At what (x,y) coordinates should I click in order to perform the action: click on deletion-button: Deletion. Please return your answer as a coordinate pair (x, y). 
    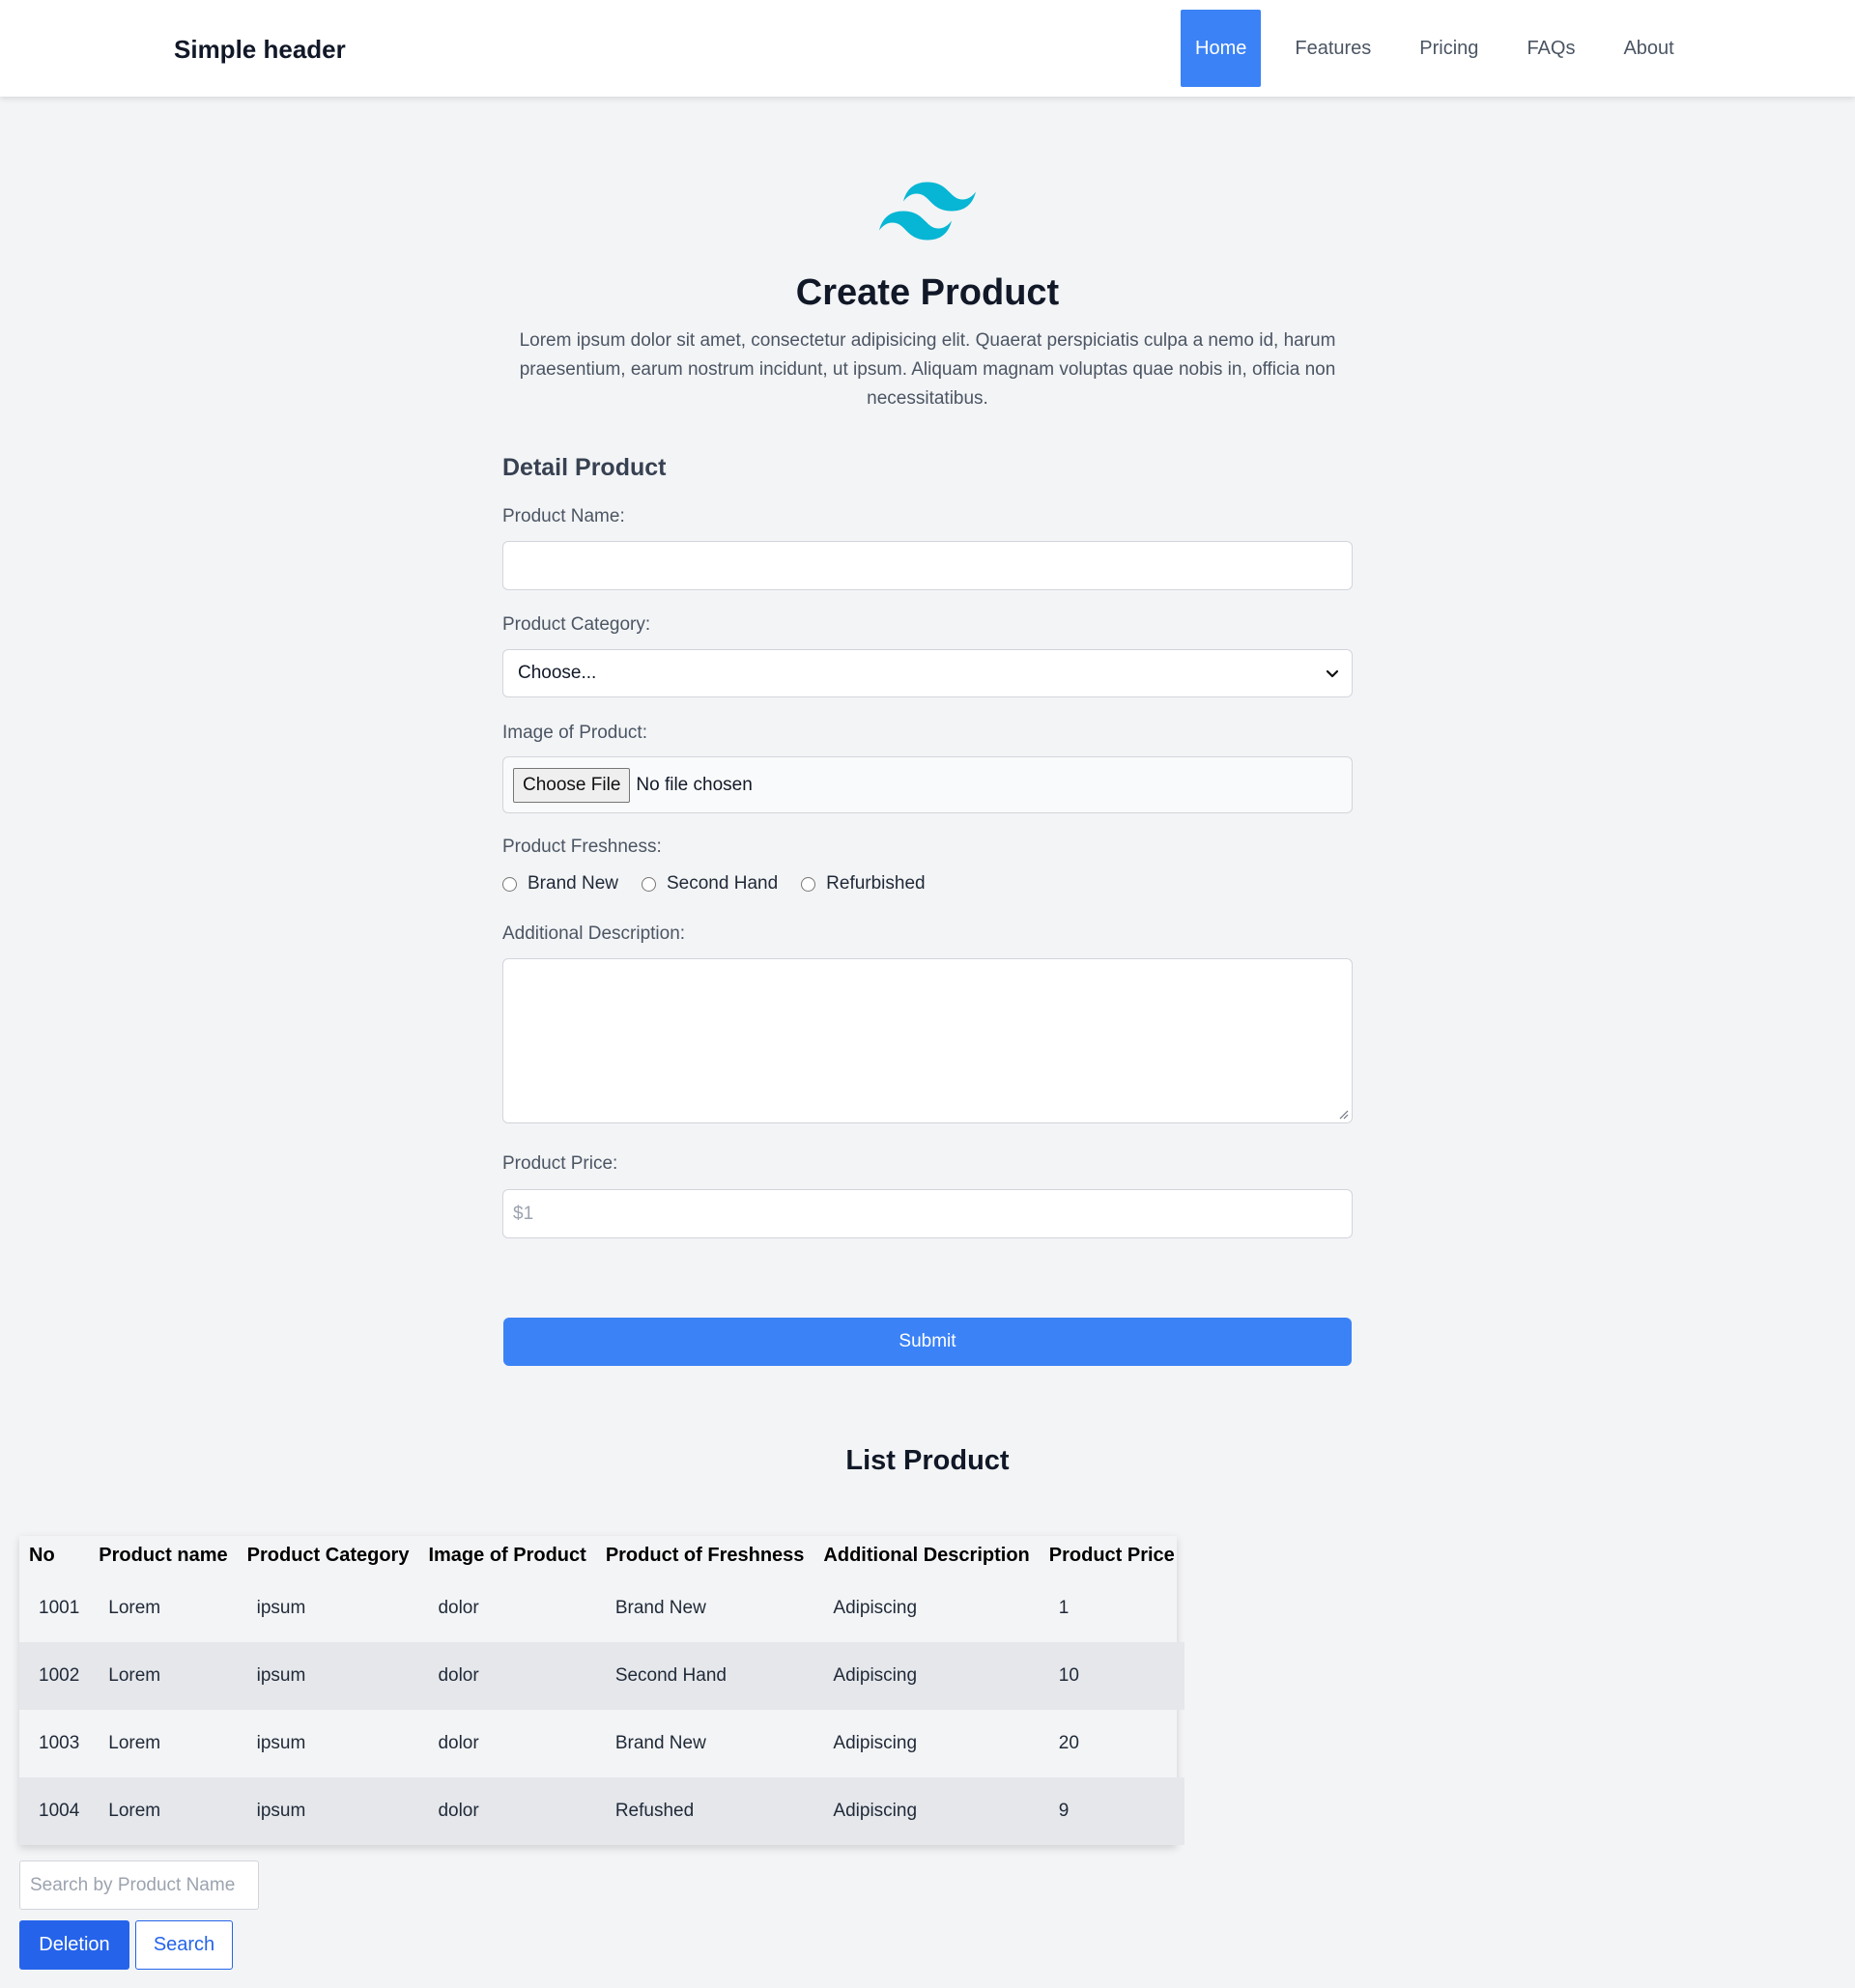
    Looking at the image, I should click on (74, 1945).